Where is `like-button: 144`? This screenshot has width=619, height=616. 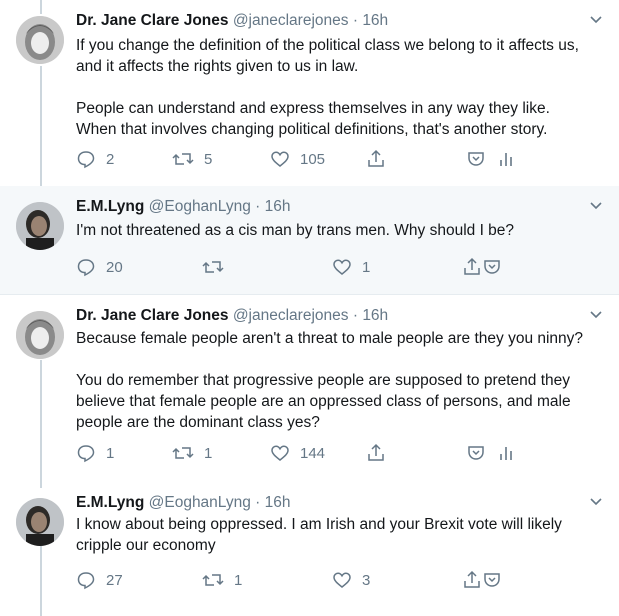 like-button: 144 is located at coordinates (297, 453).